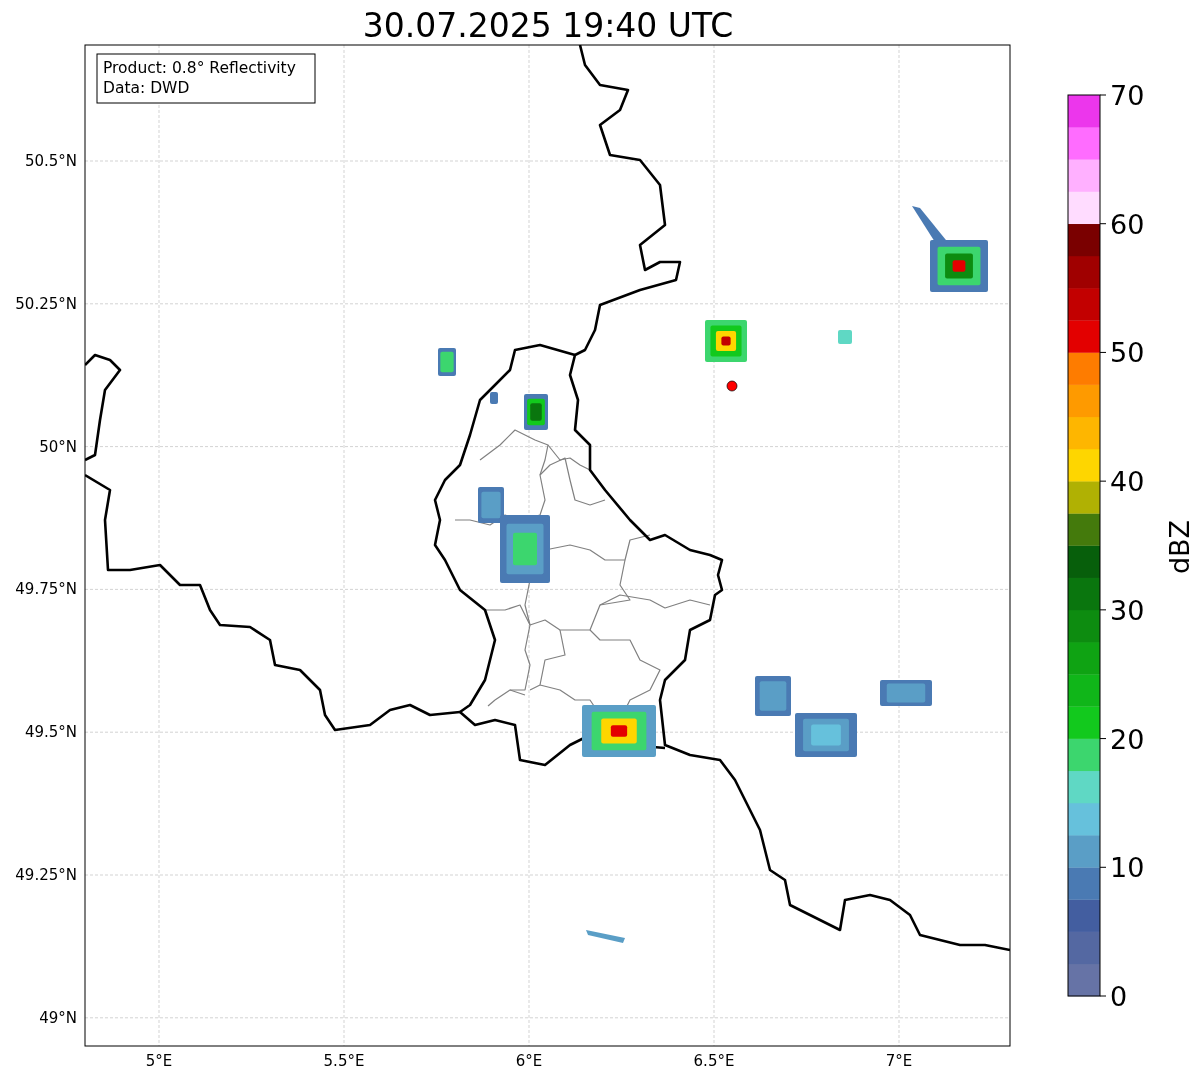 This screenshot has height=1081, width=1202. I want to click on latitude-label: 49.75°N, so click(46, 589).